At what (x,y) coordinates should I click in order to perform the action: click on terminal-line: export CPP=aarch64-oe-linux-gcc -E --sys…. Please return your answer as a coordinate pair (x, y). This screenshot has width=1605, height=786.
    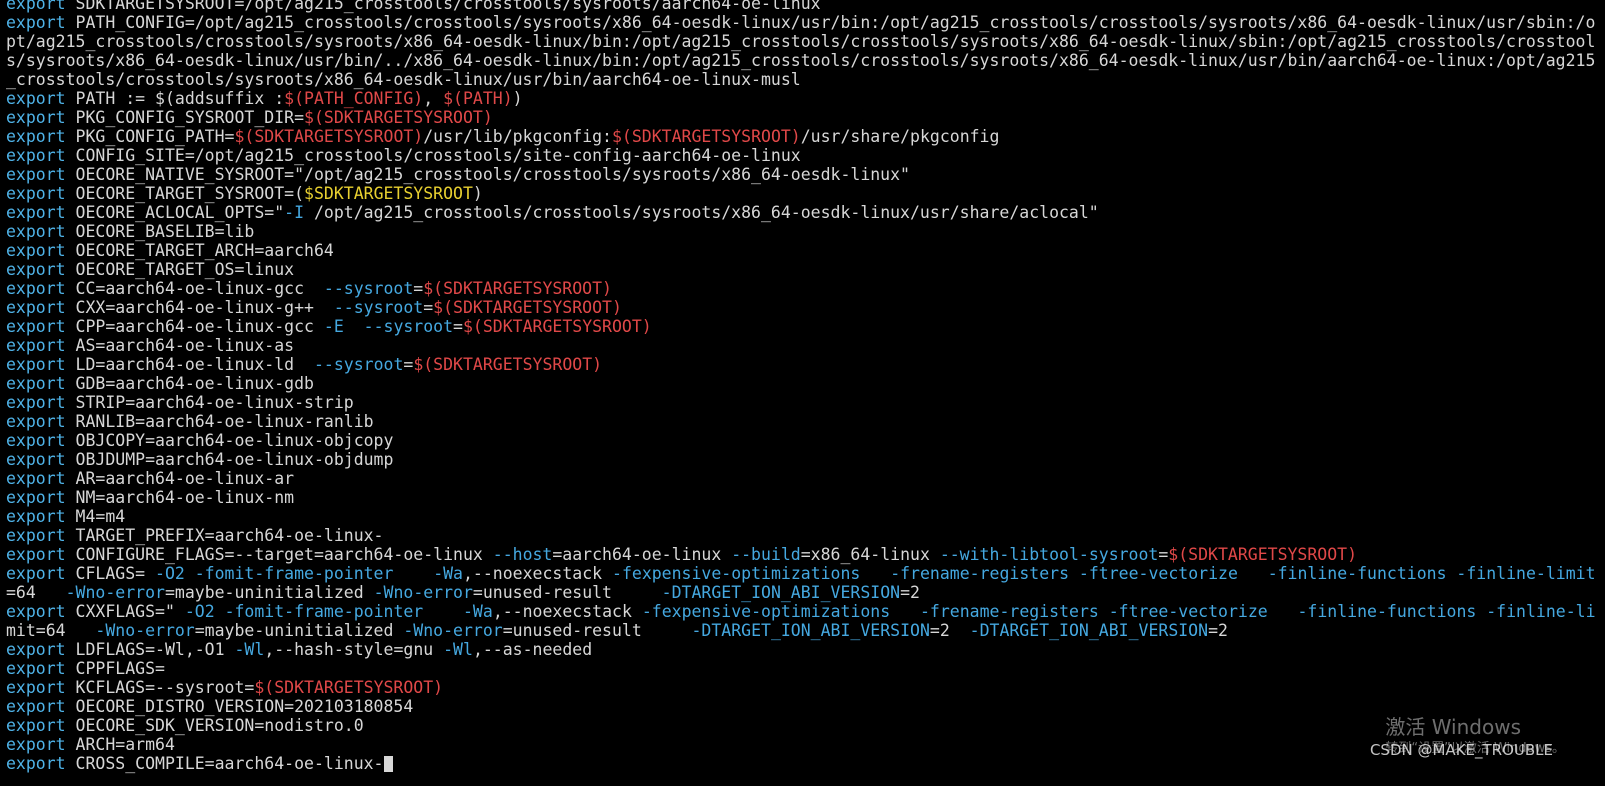
    Looking at the image, I should click on (801, 326).